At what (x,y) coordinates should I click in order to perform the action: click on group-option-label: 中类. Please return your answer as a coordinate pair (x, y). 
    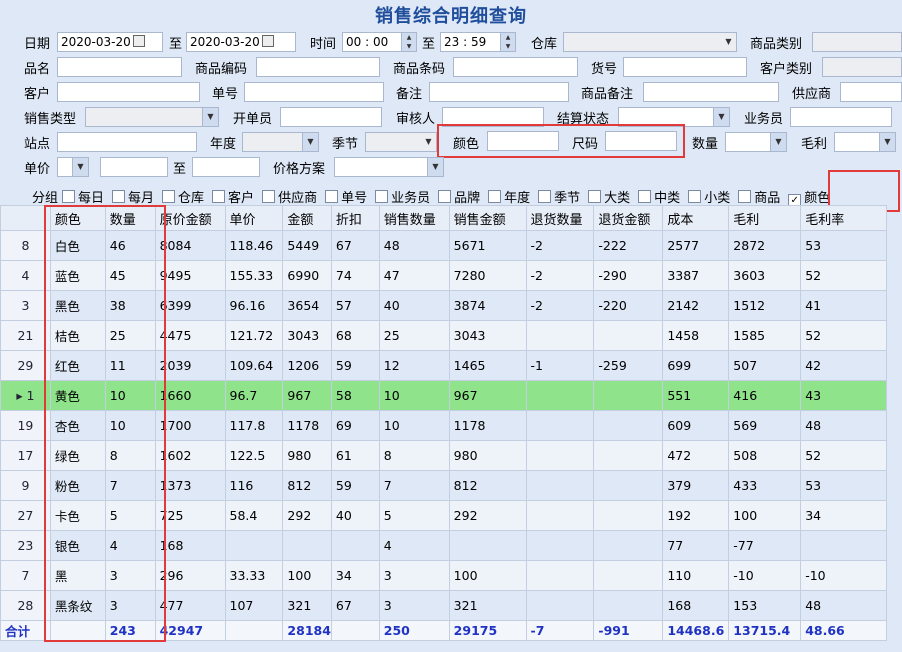
    Looking at the image, I should click on (667, 198).